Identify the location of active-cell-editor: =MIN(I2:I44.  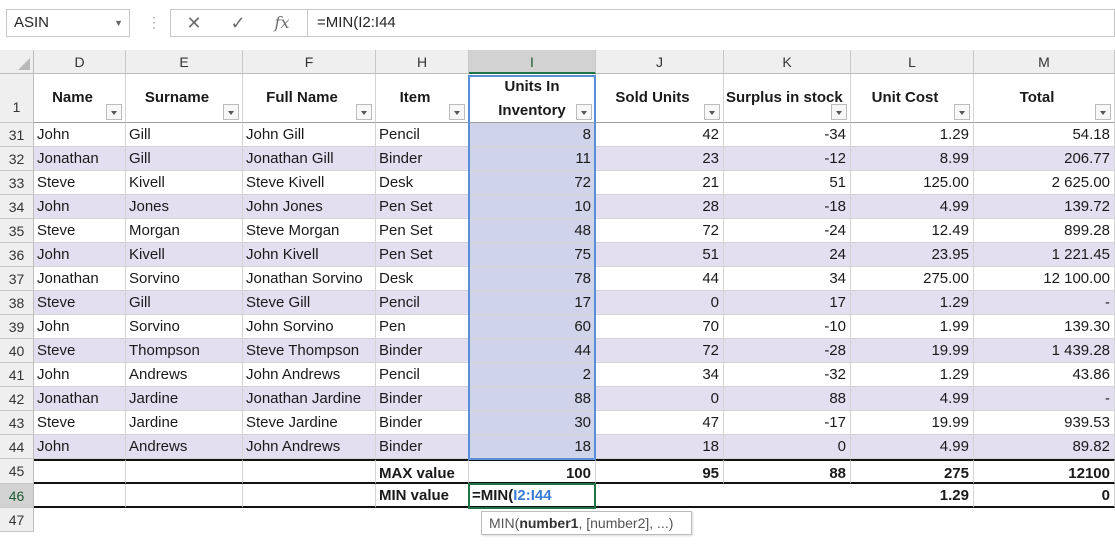
(532, 496).